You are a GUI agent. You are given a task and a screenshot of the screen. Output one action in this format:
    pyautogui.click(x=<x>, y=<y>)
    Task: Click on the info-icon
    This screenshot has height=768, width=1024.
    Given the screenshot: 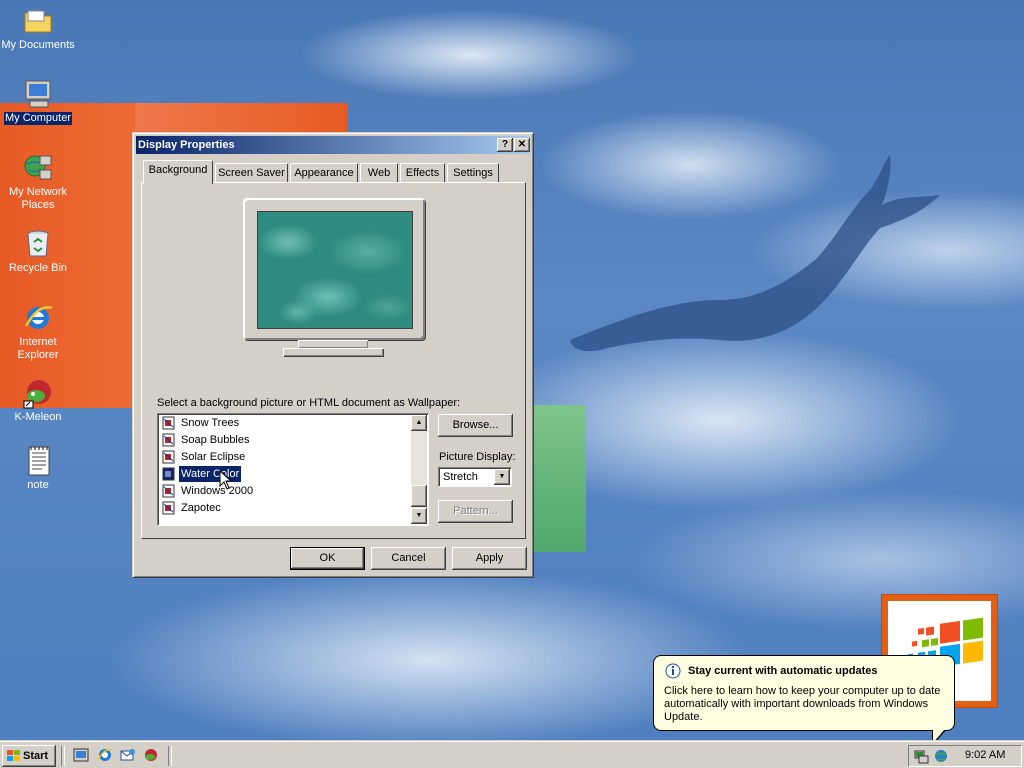 What is the action you would take?
    pyautogui.click(x=673, y=671)
    